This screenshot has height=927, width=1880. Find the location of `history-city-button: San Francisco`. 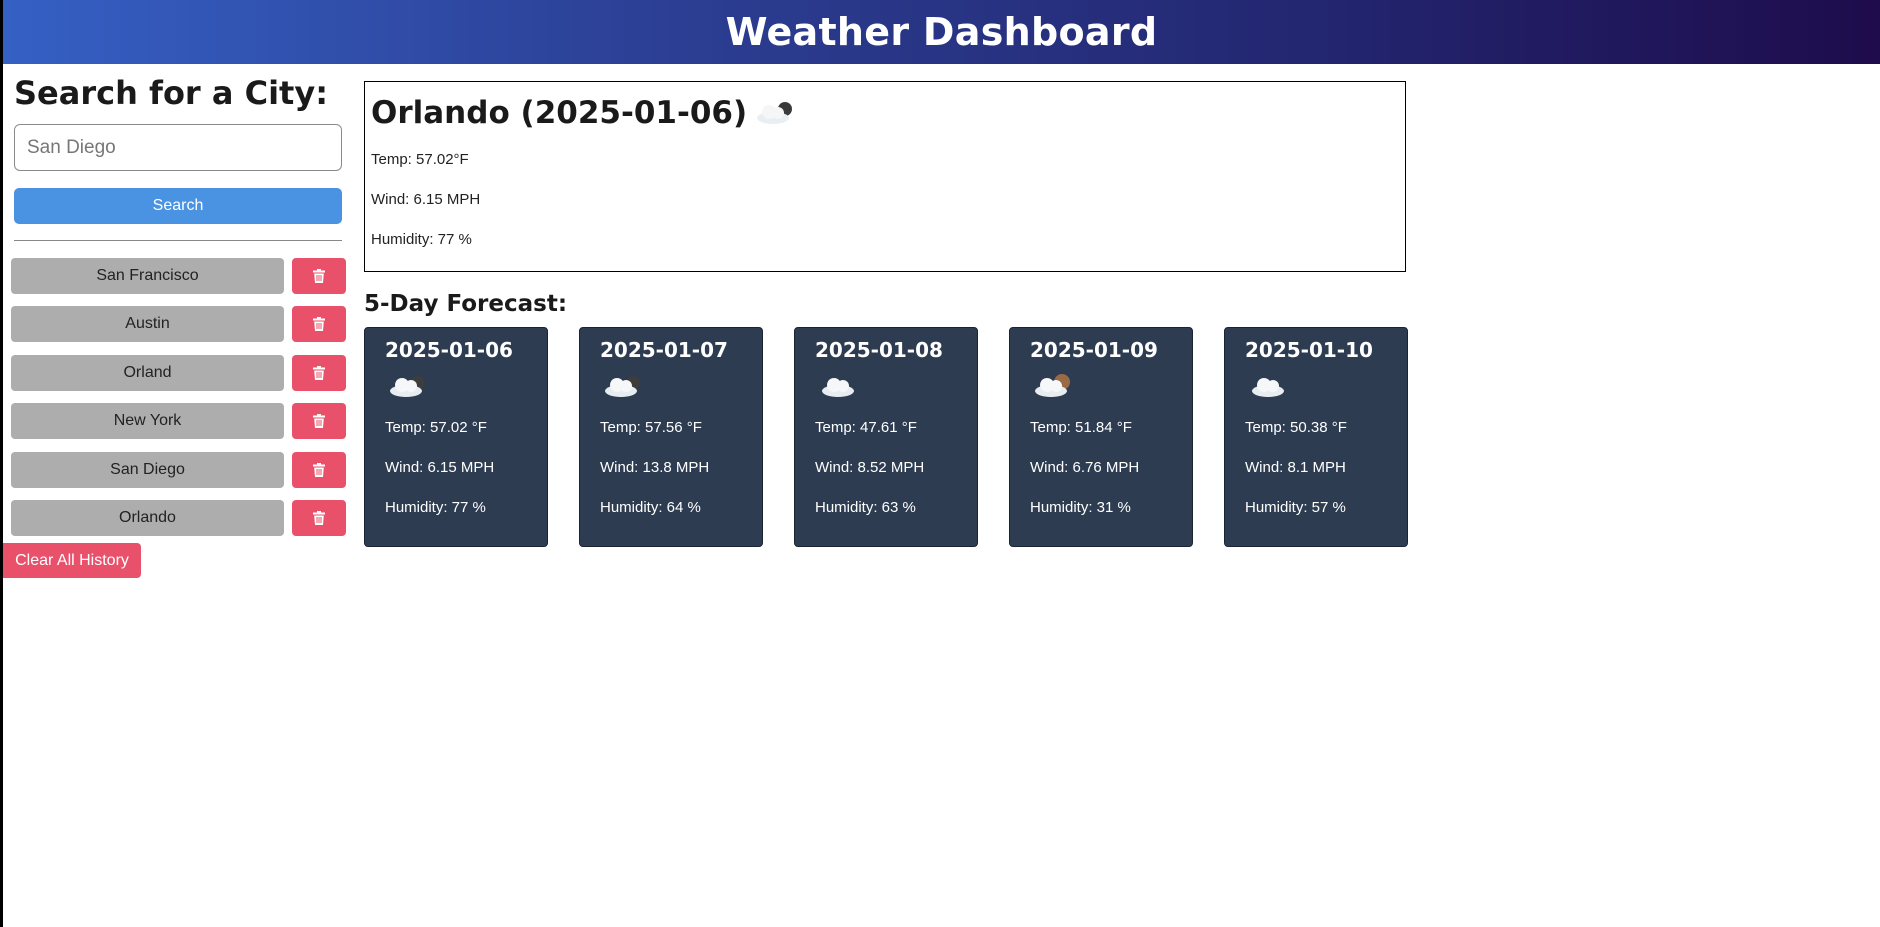

history-city-button: San Francisco is located at coordinates (147, 276).